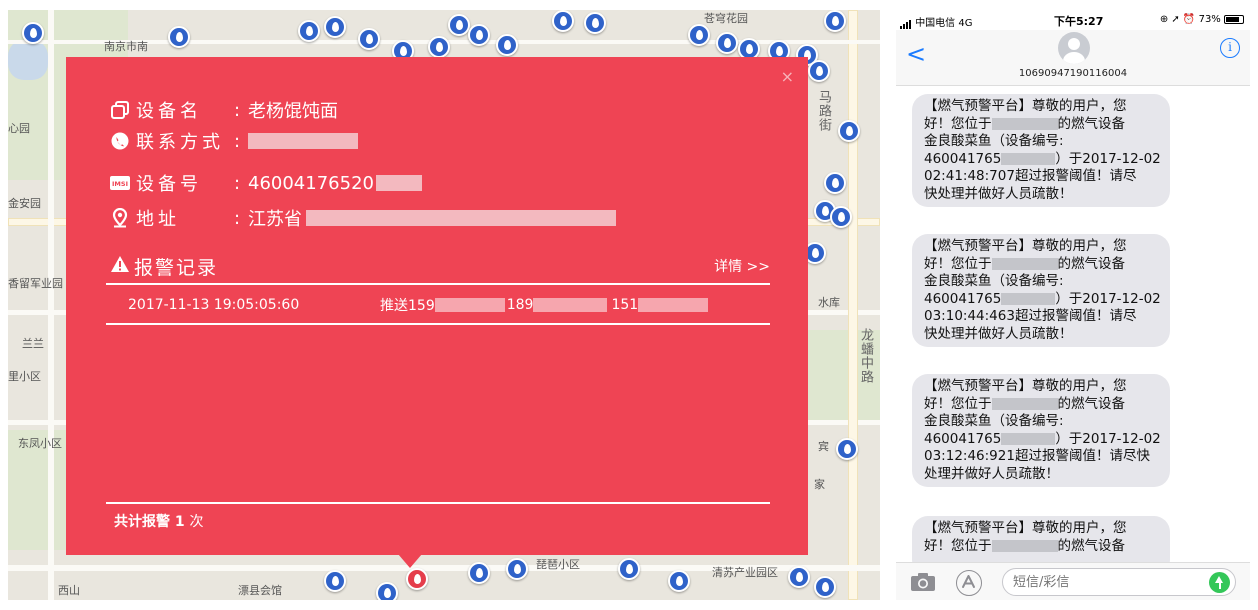 The width and height of the screenshot is (1258, 610). I want to click on selected-gas-device-pin-icon, so click(417, 579).